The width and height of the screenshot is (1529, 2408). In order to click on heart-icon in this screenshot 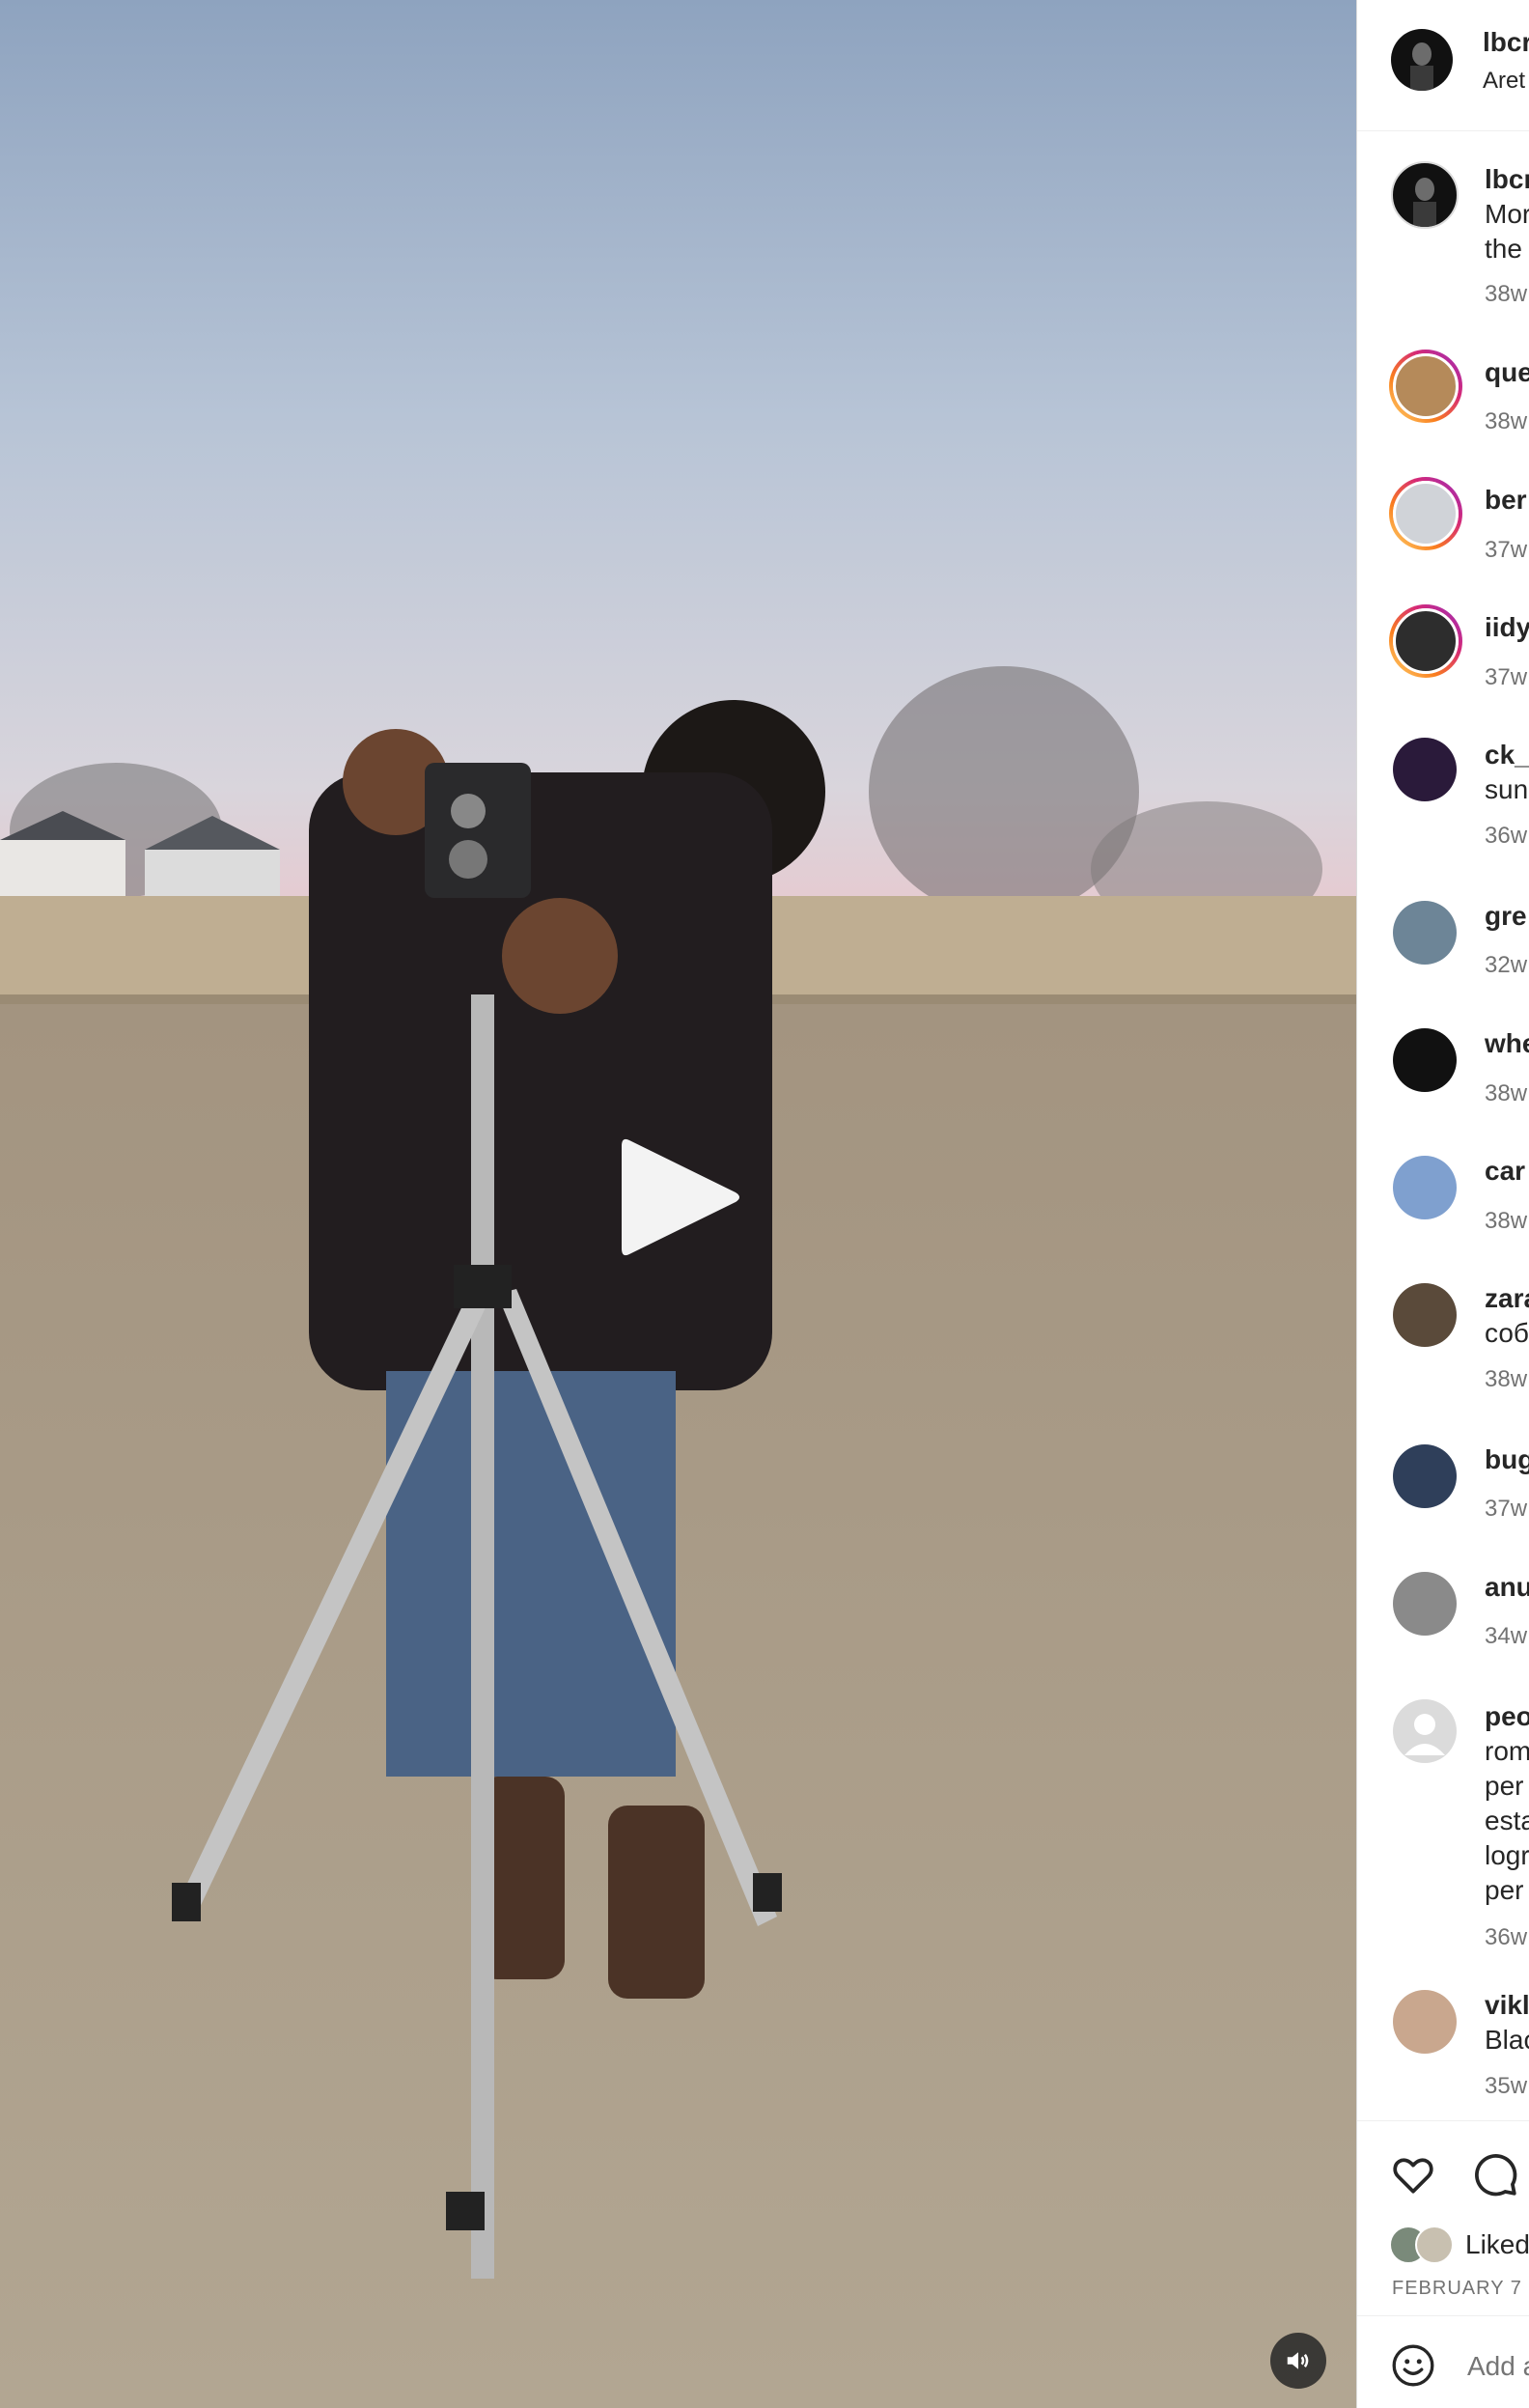, I will do `click(1413, 2176)`.